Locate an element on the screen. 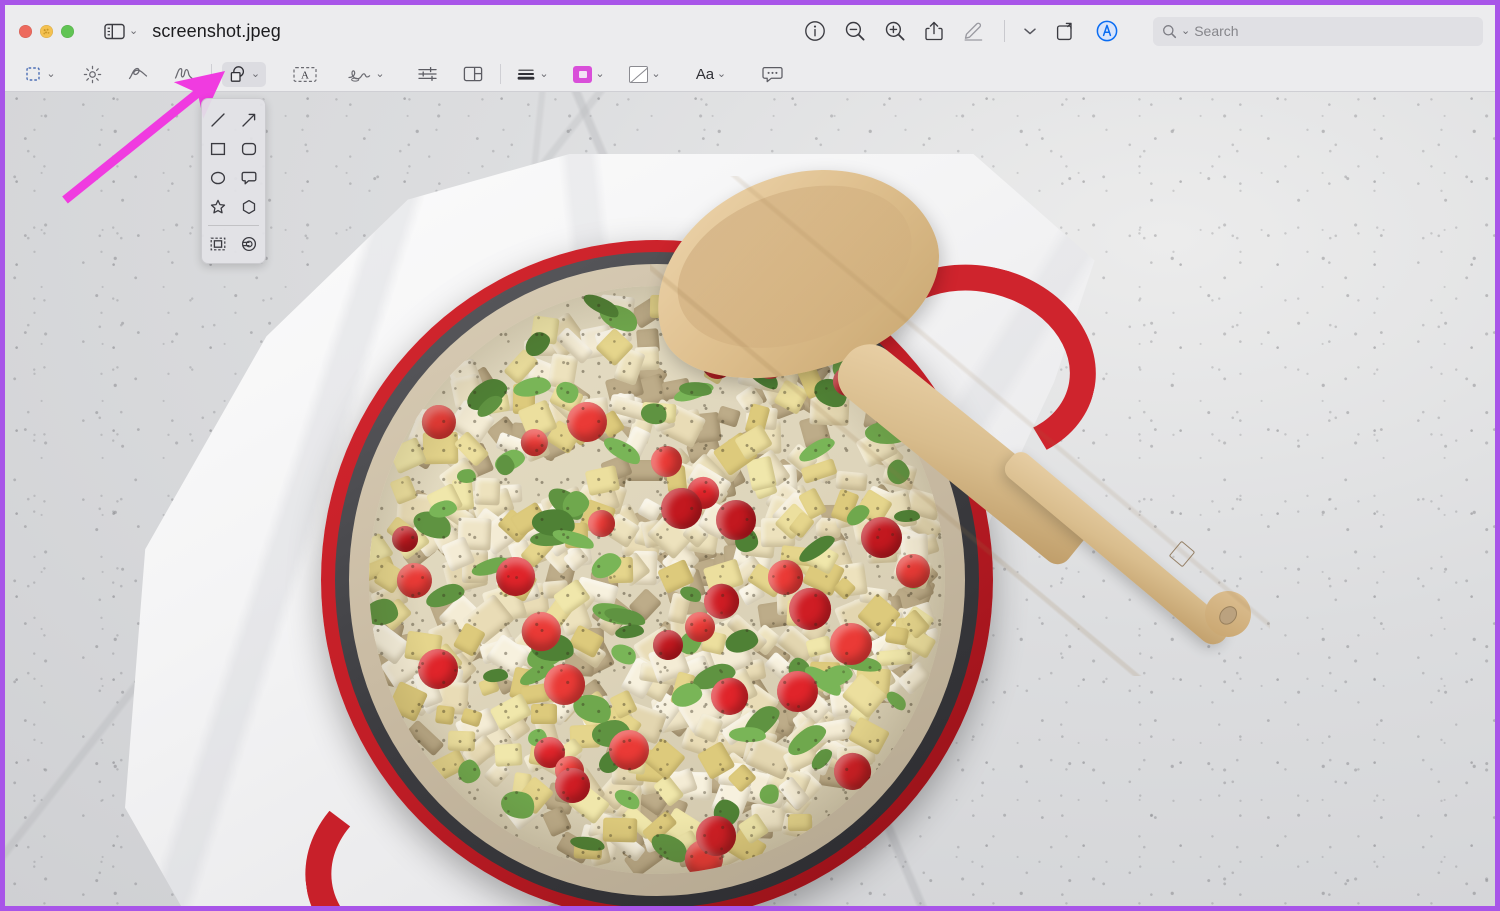 The height and width of the screenshot is (911, 1500). shapes-icon: ⌄ is located at coordinates (244, 74).